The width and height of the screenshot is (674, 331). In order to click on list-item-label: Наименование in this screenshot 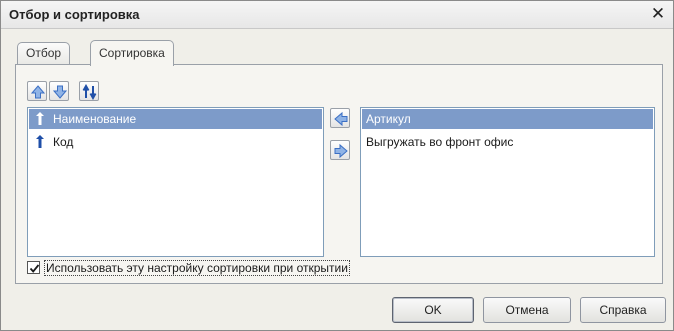, I will do `click(95, 119)`.